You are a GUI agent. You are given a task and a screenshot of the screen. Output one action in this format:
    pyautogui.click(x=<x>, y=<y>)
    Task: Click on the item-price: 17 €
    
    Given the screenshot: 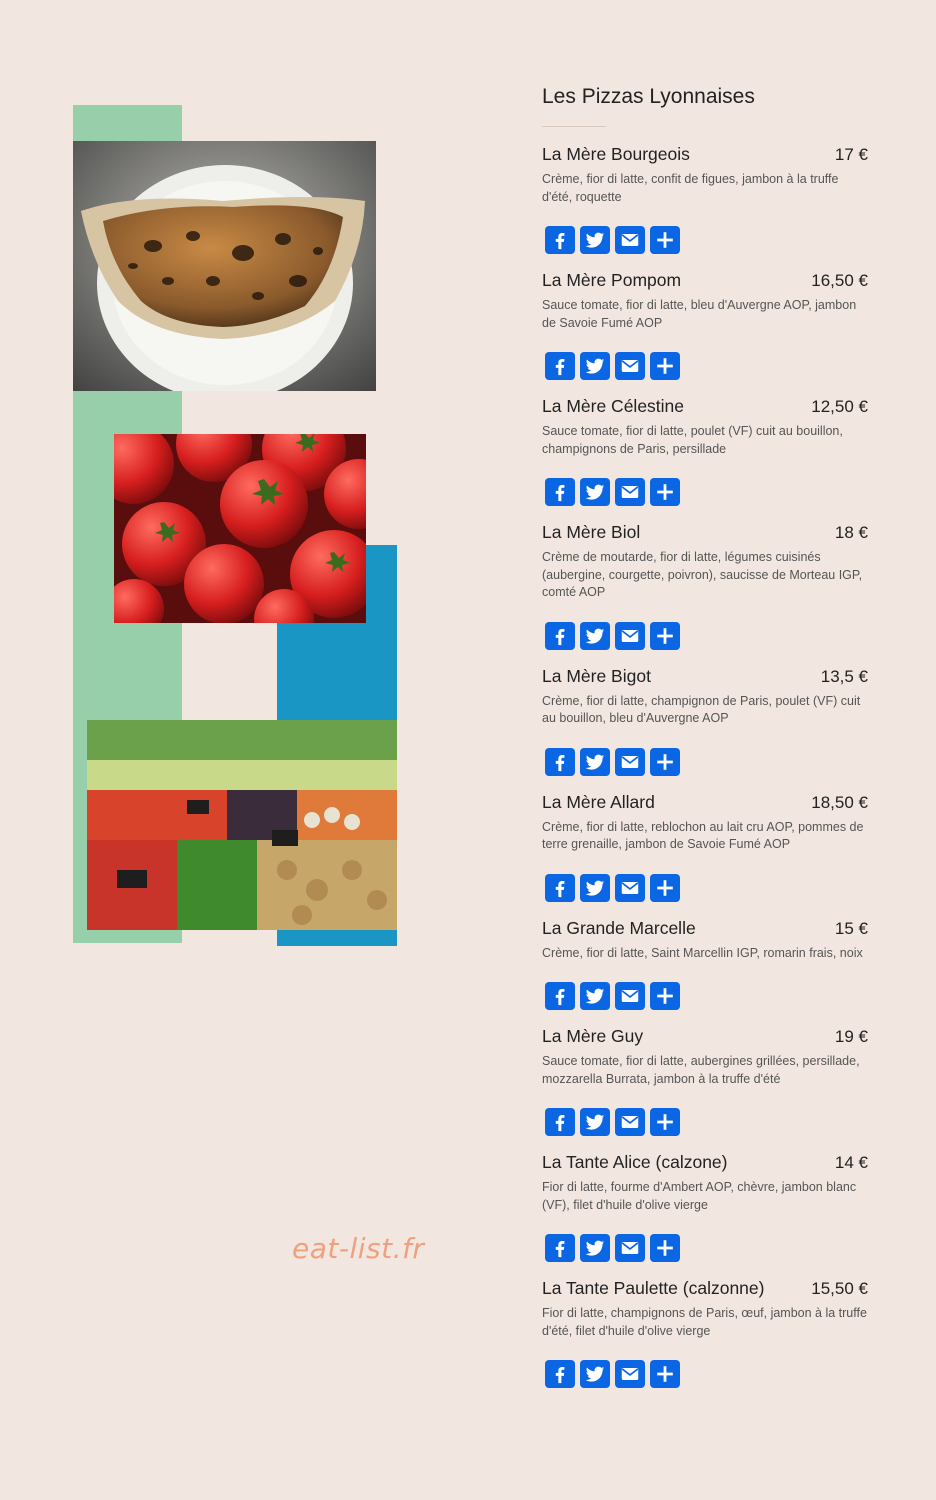 What is the action you would take?
    pyautogui.click(x=851, y=154)
    